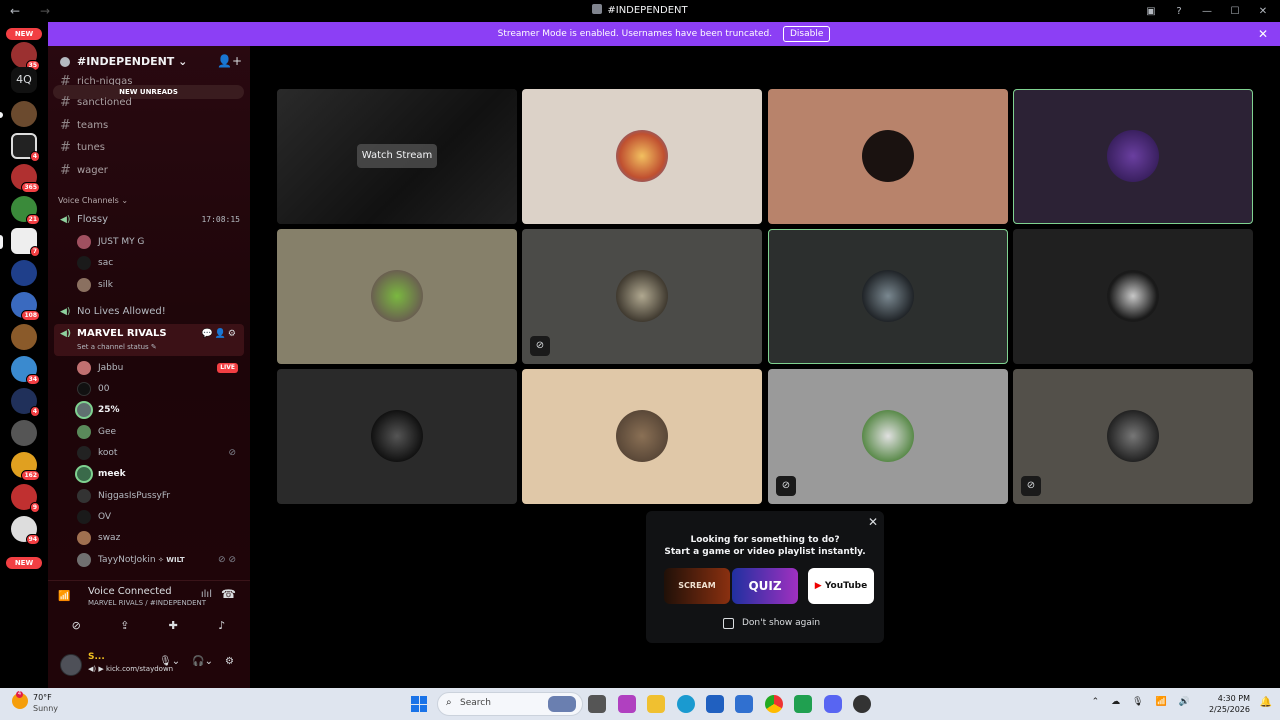 Image resolution: width=1280 pixels, height=720 pixels. Describe the element at coordinates (510, 704) in the screenshot. I see `taskbar-search: ⌕ Search` at that location.